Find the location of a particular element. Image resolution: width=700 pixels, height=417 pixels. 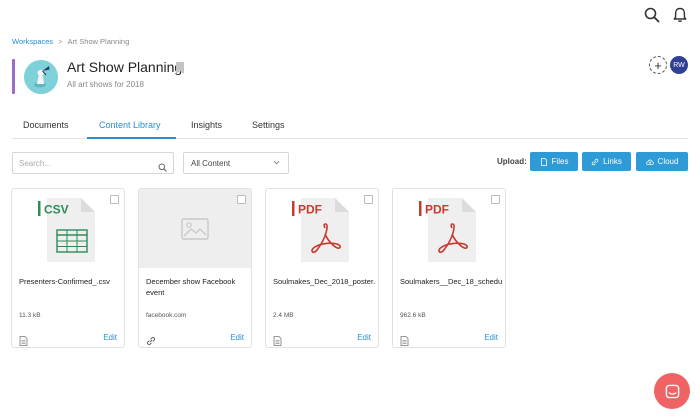

workspace-color-bar is located at coordinates (13, 76).